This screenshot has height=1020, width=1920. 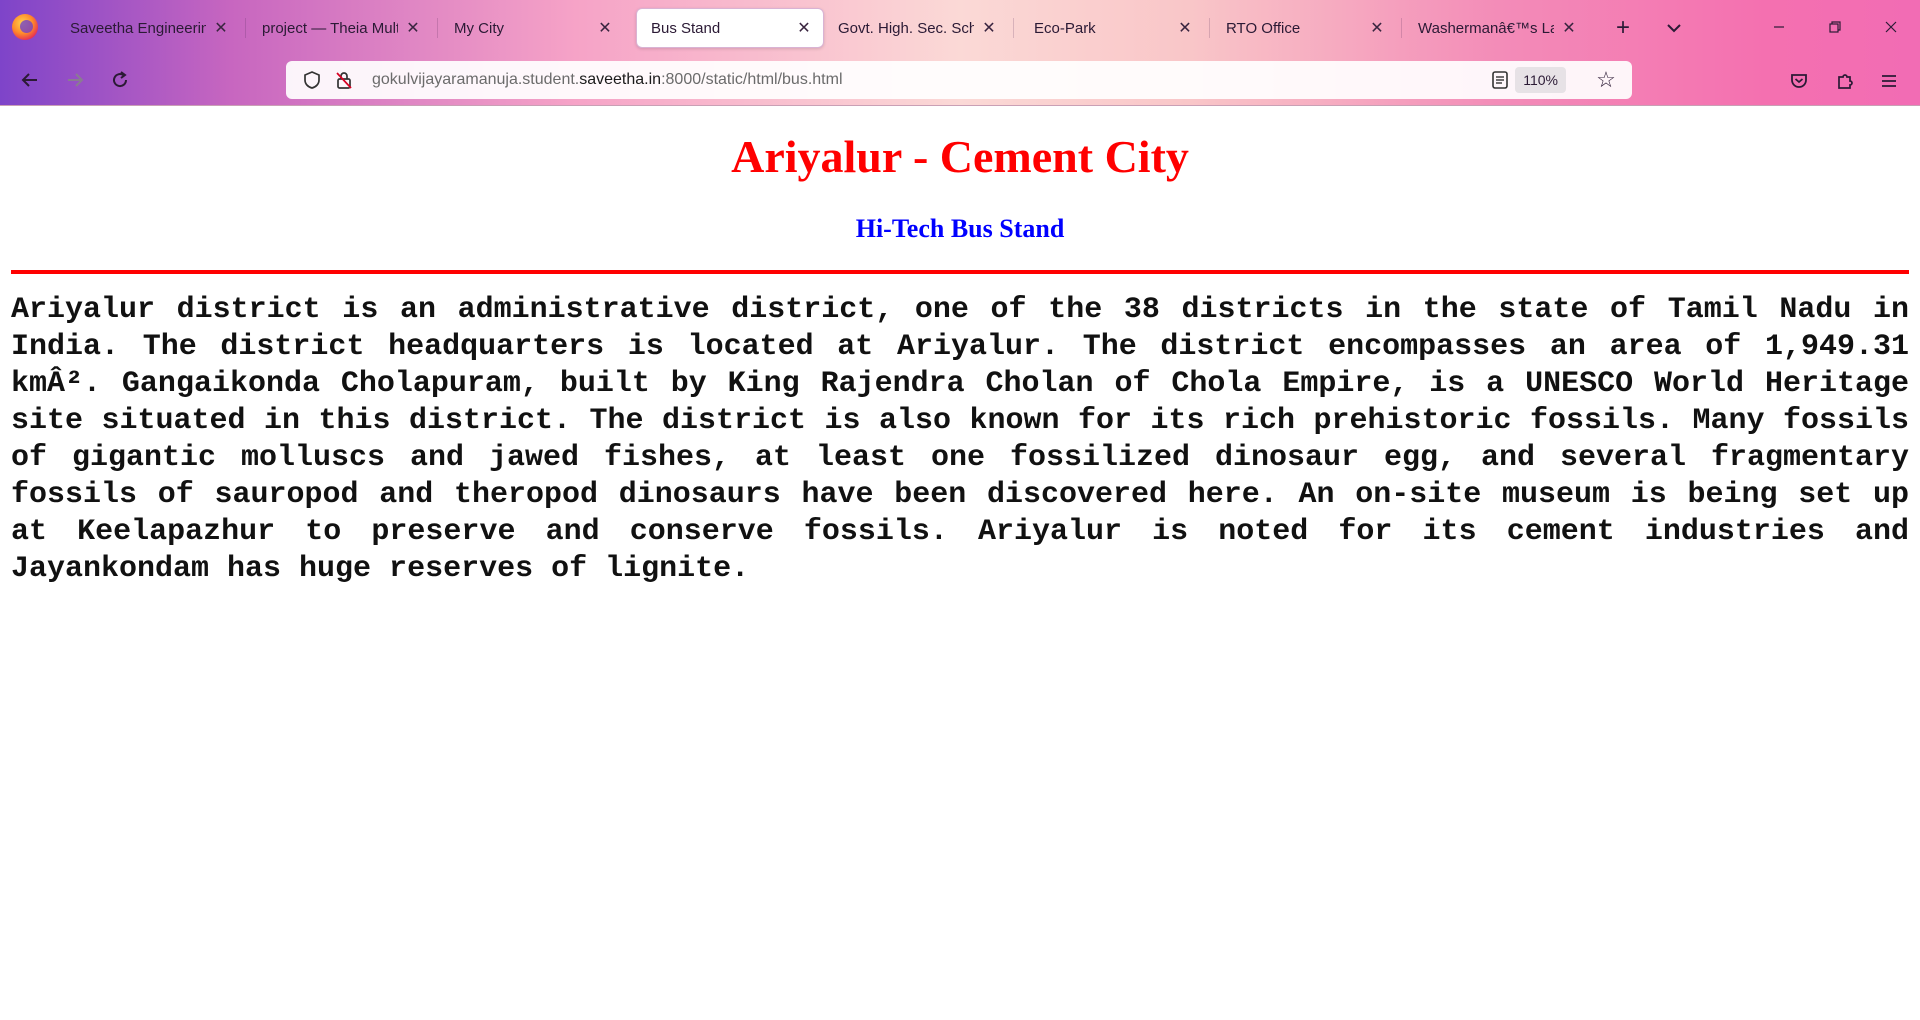 I want to click on tab-eco-park: Eco-Park ✕, so click(x=1112, y=28).